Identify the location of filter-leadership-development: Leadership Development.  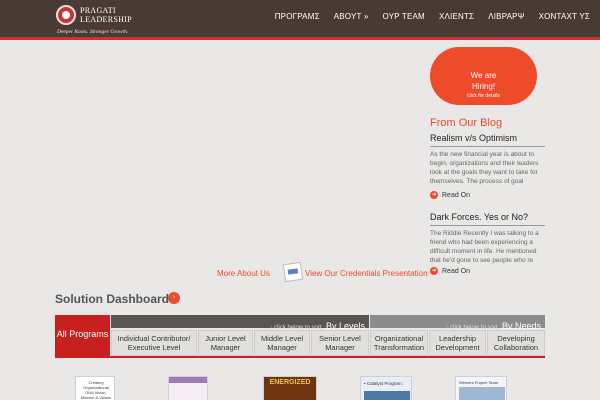
(457, 343).